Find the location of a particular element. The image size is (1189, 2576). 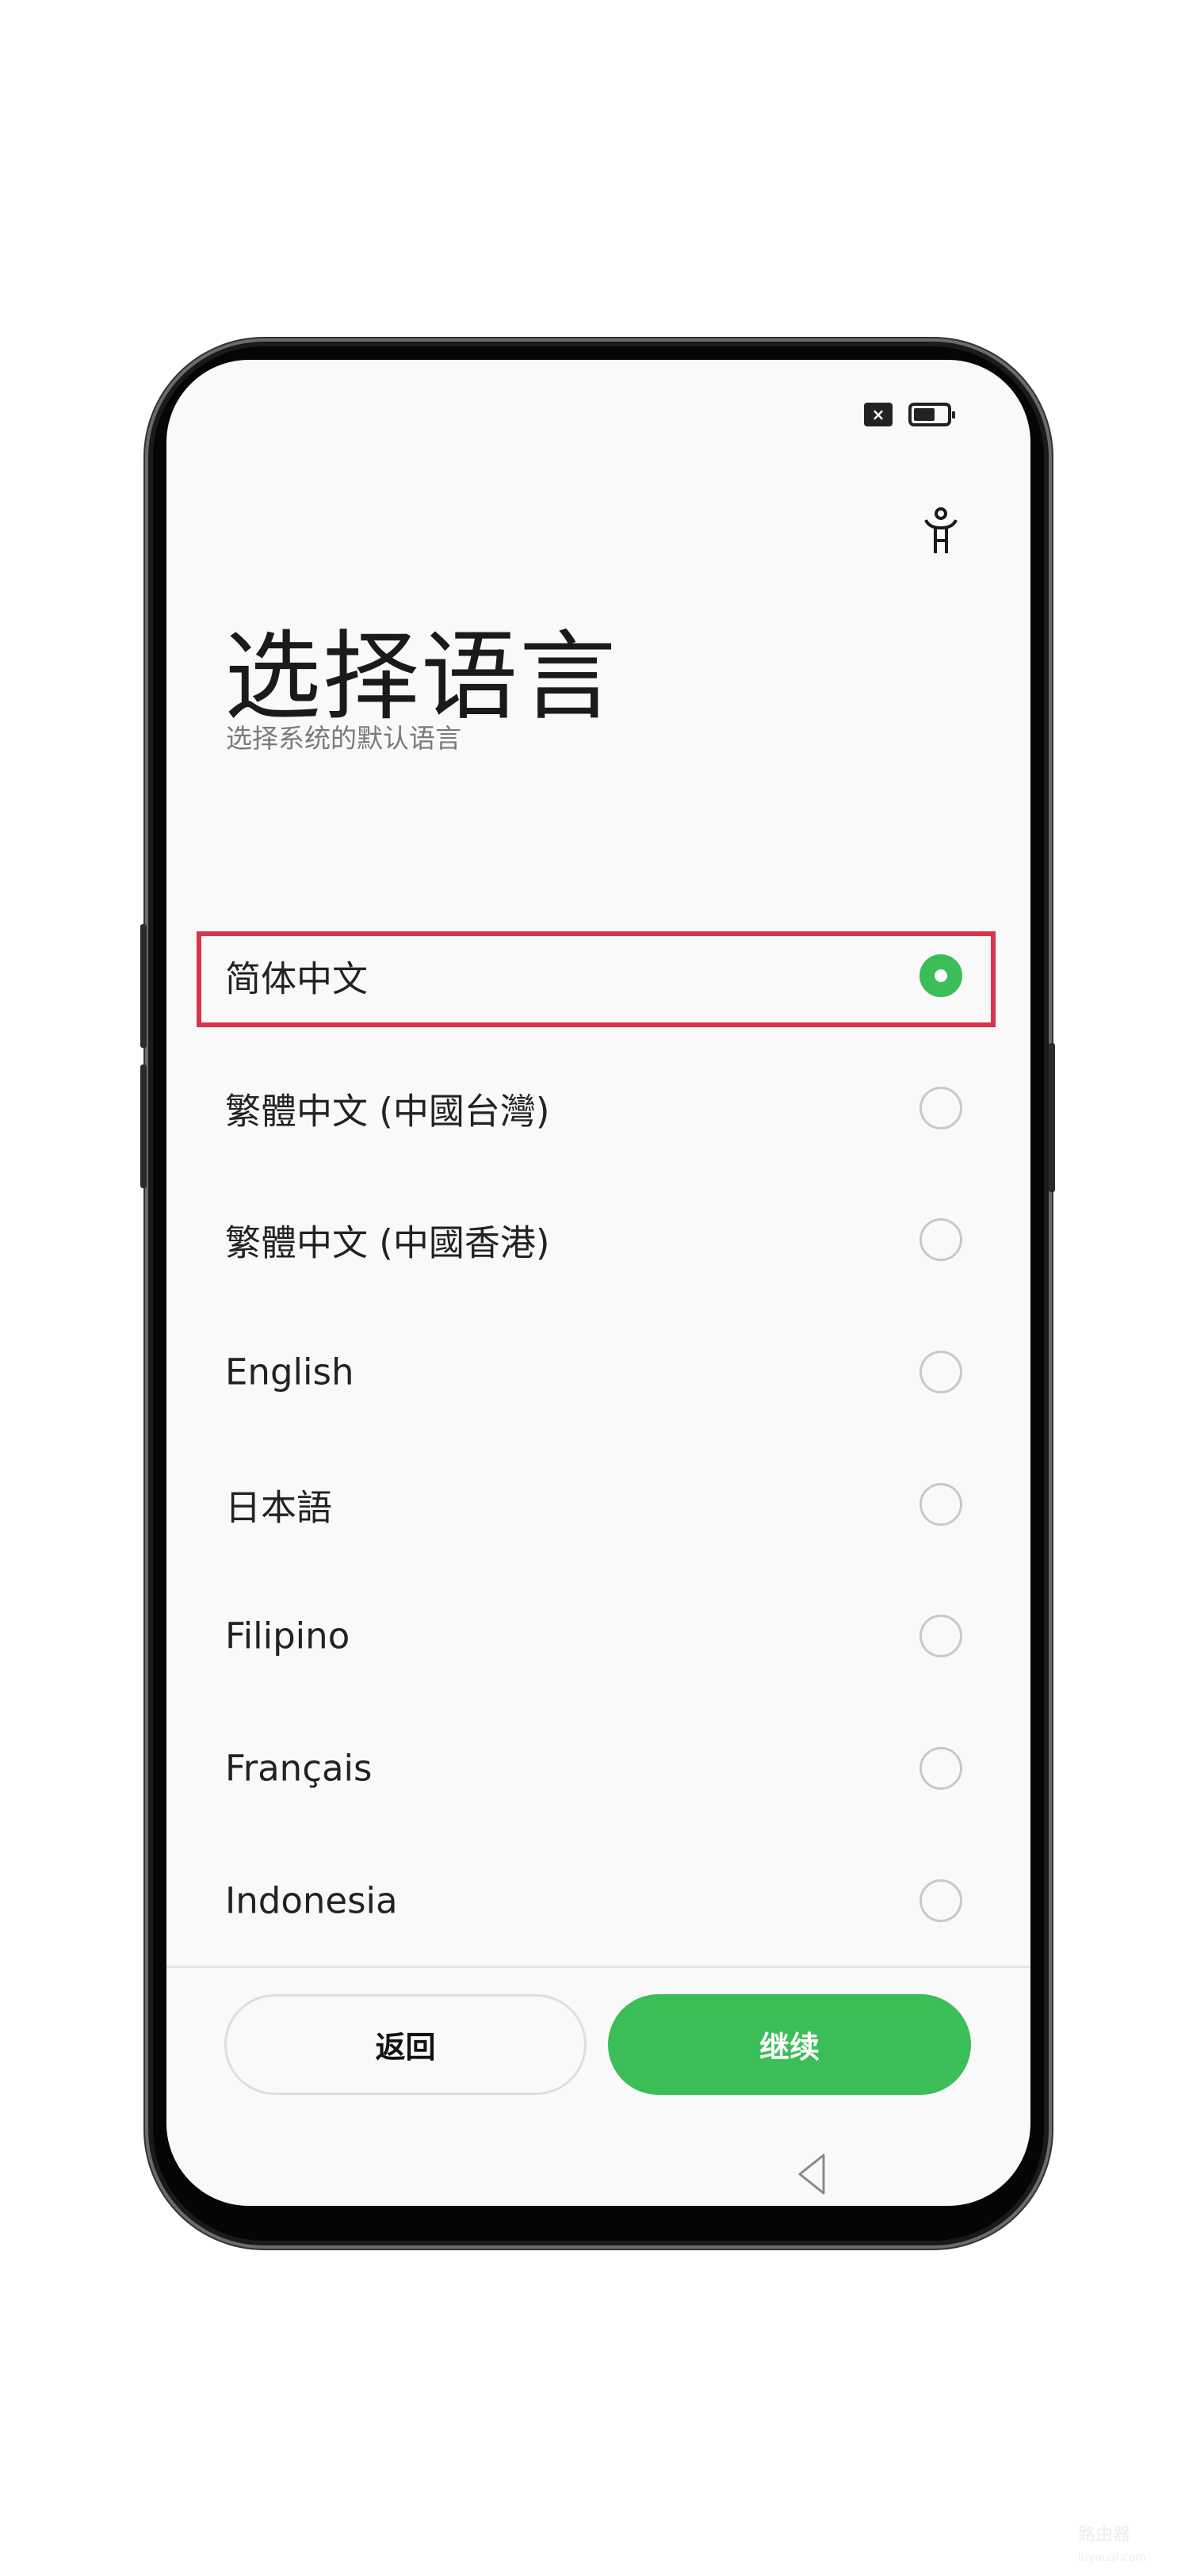

language-label: 繁體中文 (中國香港) is located at coordinates (387, 1242).